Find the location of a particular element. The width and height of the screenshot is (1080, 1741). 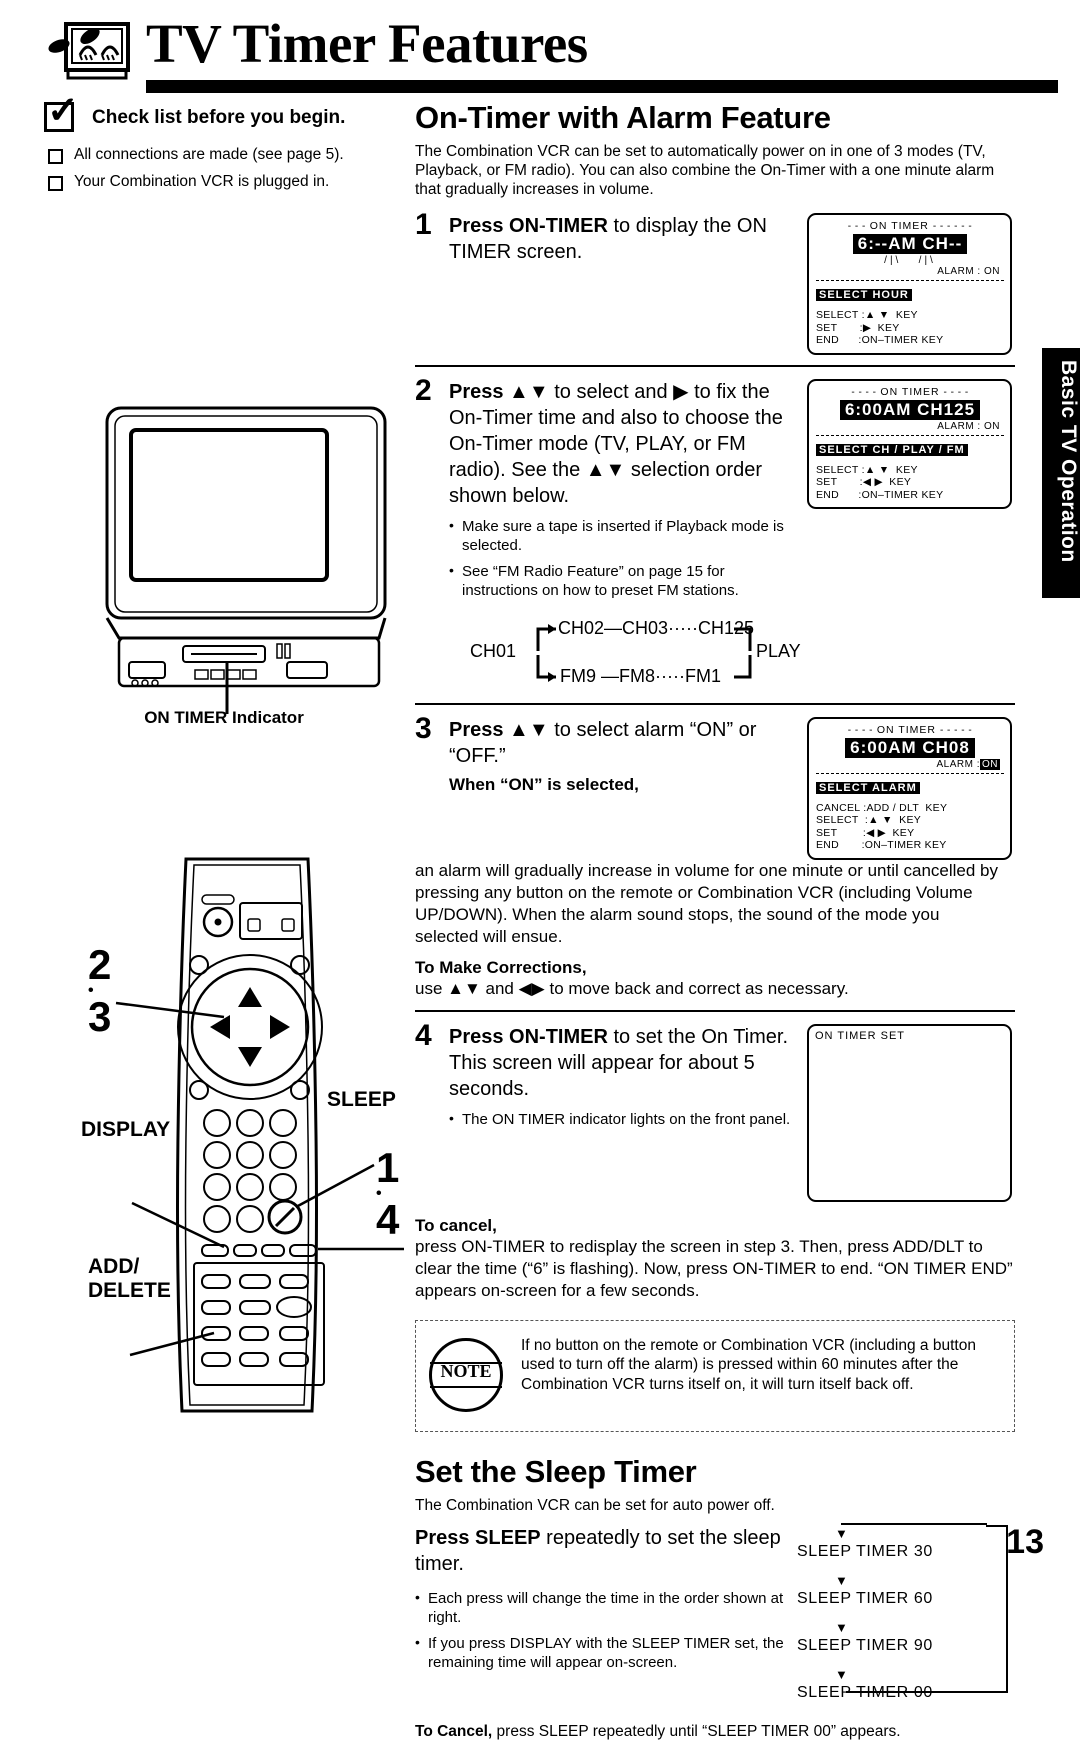

checklist-heading: Check list before you begin. is located at coordinates (219, 117).